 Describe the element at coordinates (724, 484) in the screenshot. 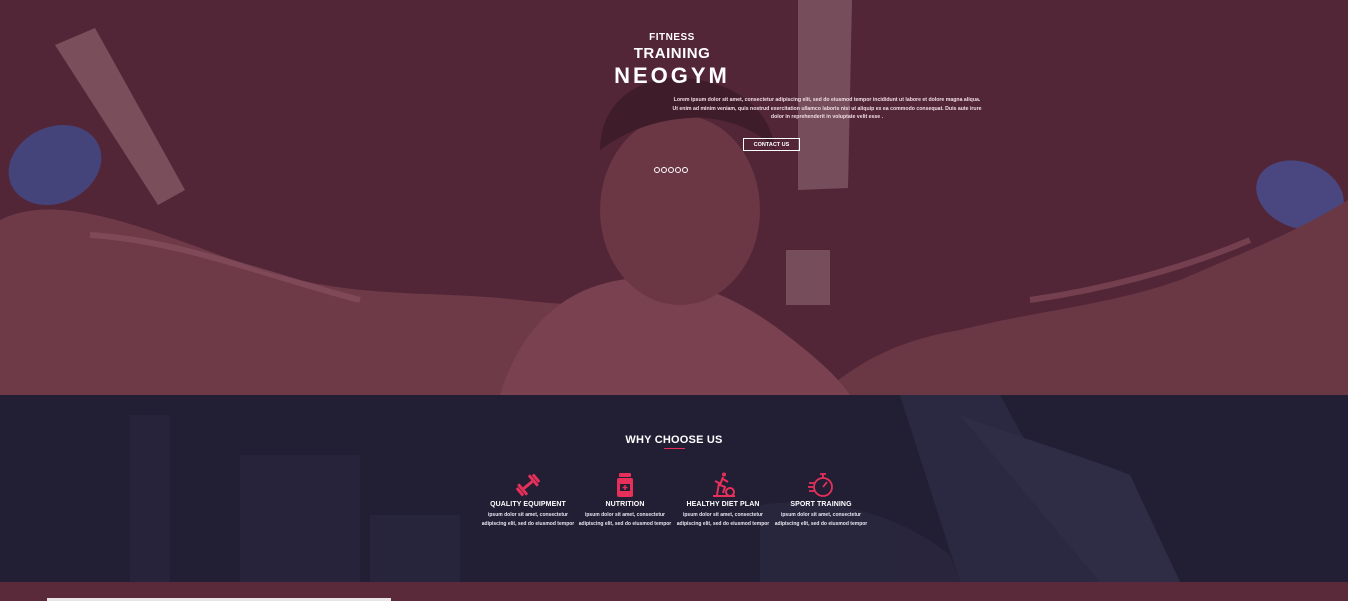

I see `exercise-bike-icon` at that location.